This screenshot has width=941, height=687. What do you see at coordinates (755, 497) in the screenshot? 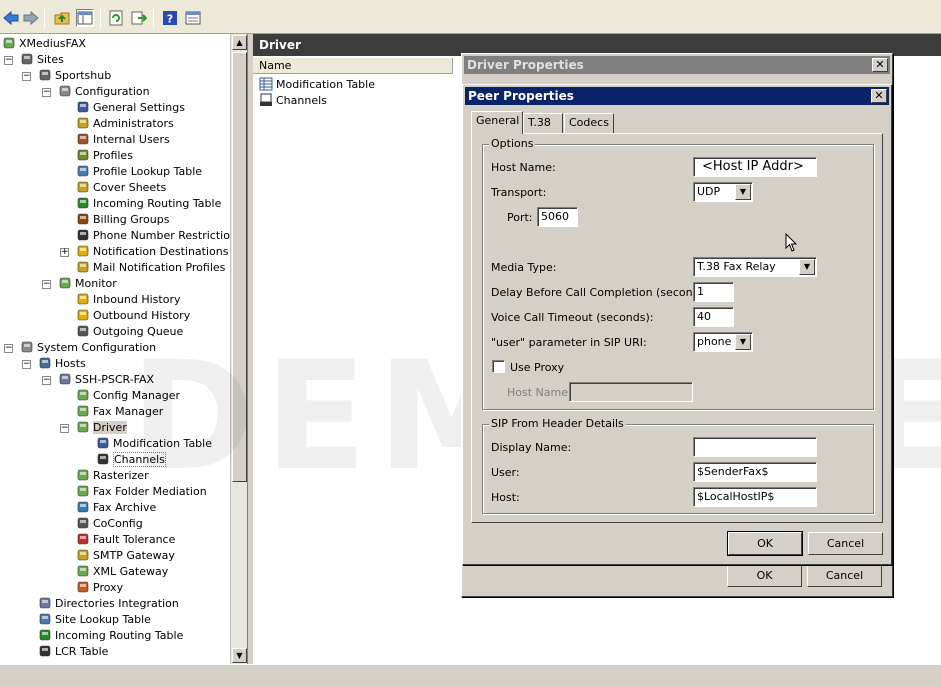
I see `host-field: $LocalHostIP$` at bounding box center [755, 497].